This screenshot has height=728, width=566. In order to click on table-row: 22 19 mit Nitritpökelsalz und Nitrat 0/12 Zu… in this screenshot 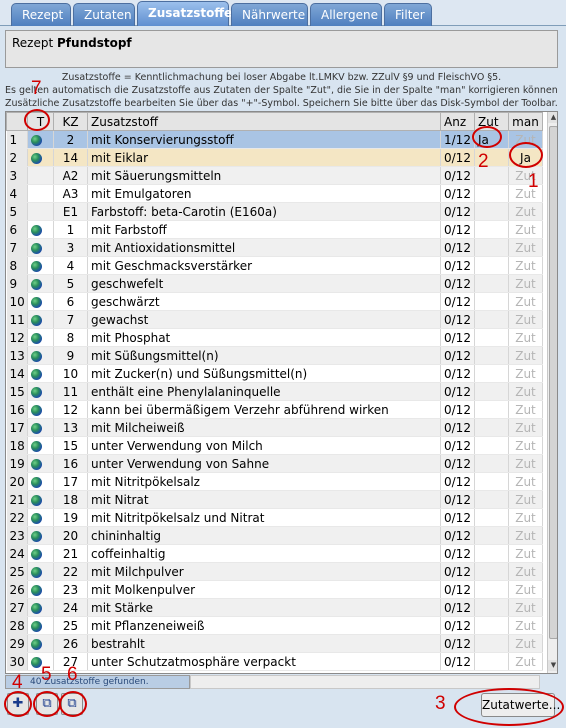, I will do `click(274, 517)`.